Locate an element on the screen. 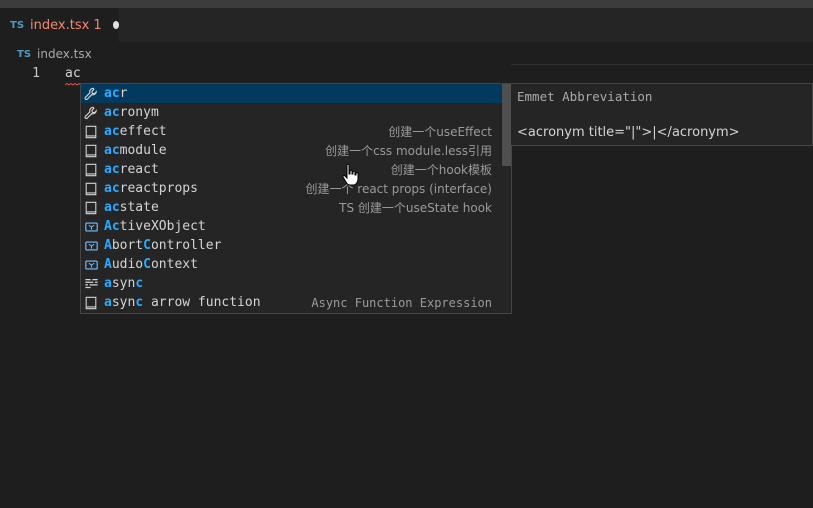  tab-bar: TS index.tsx 1 is located at coordinates (406, 25).